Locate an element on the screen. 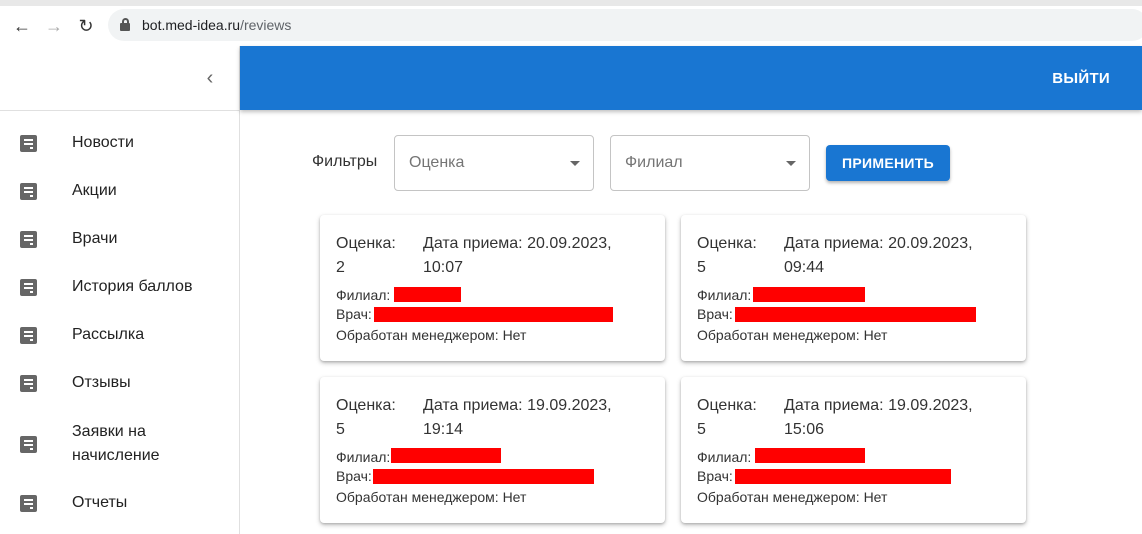 The width and height of the screenshot is (1142, 534). url-text: bot.med-idea.ru/reviews is located at coordinates (216, 25).